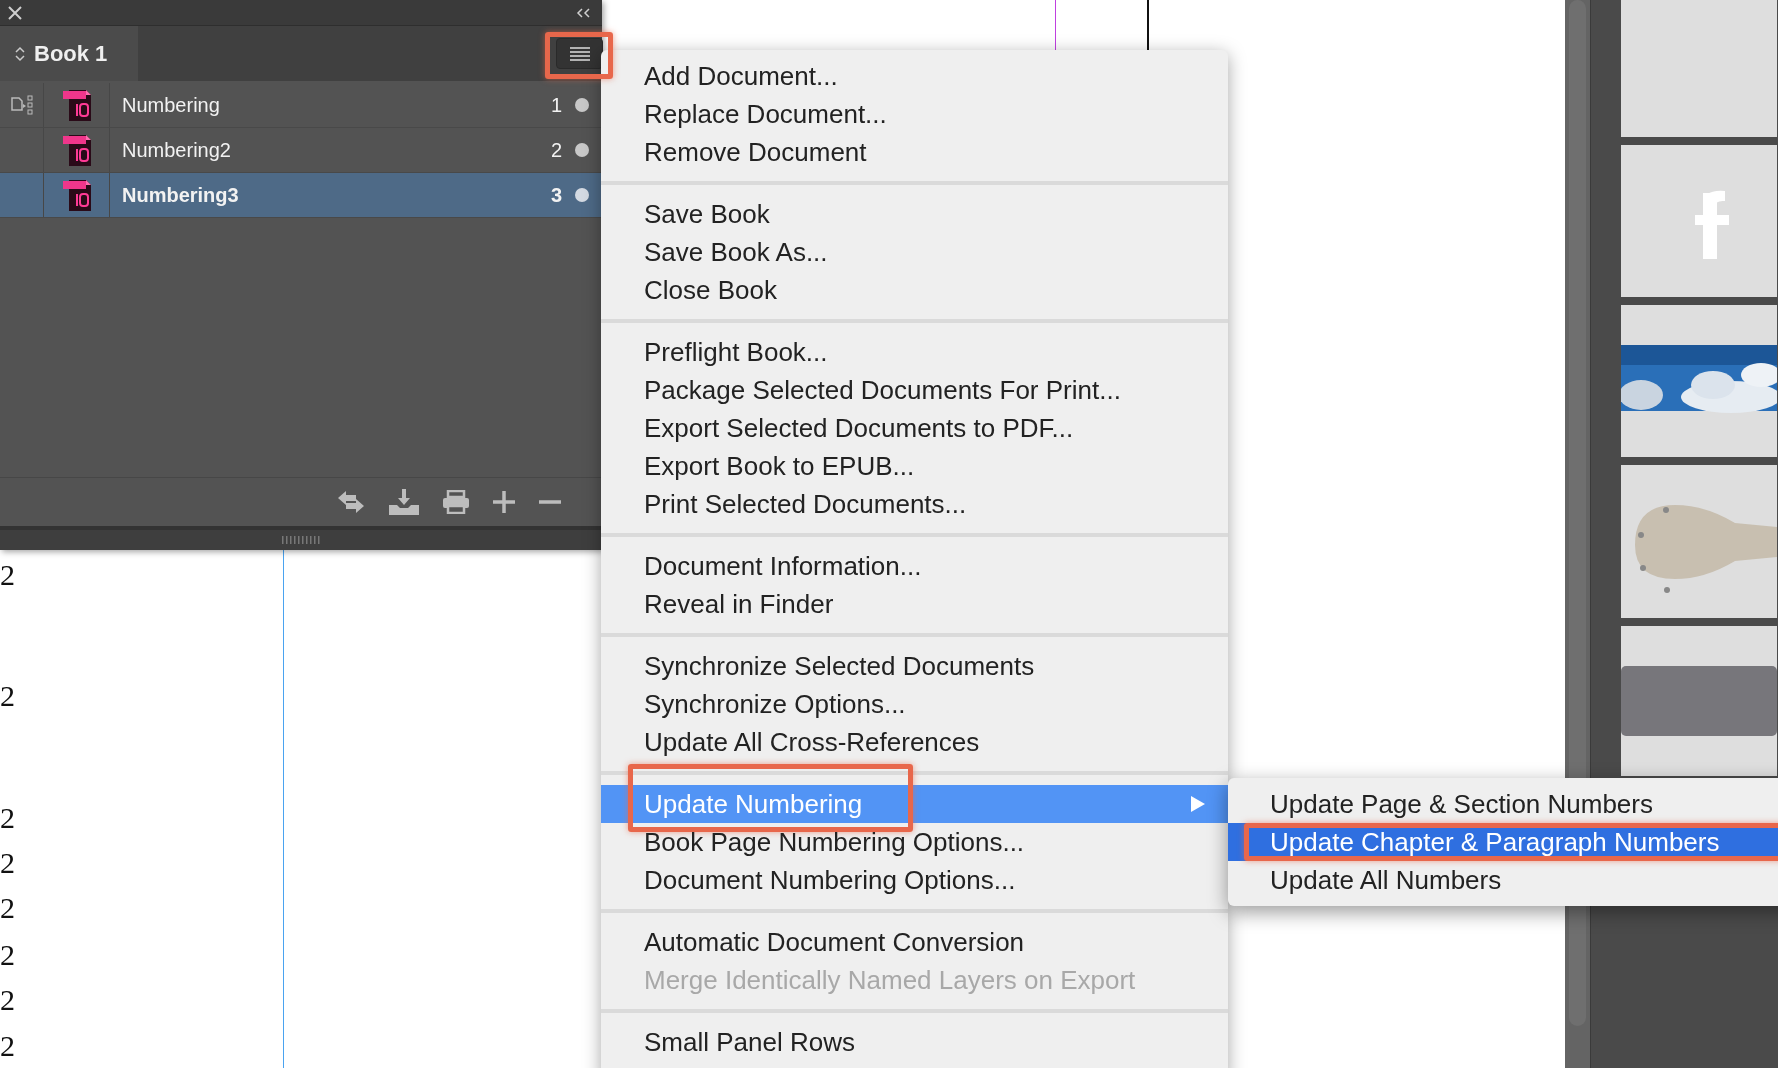 The width and height of the screenshot is (1778, 1068). What do you see at coordinates (914, 666) in the screenshot?
I see `menu-item: Synchronize Selected Documents` at bounding box center [914, 666].